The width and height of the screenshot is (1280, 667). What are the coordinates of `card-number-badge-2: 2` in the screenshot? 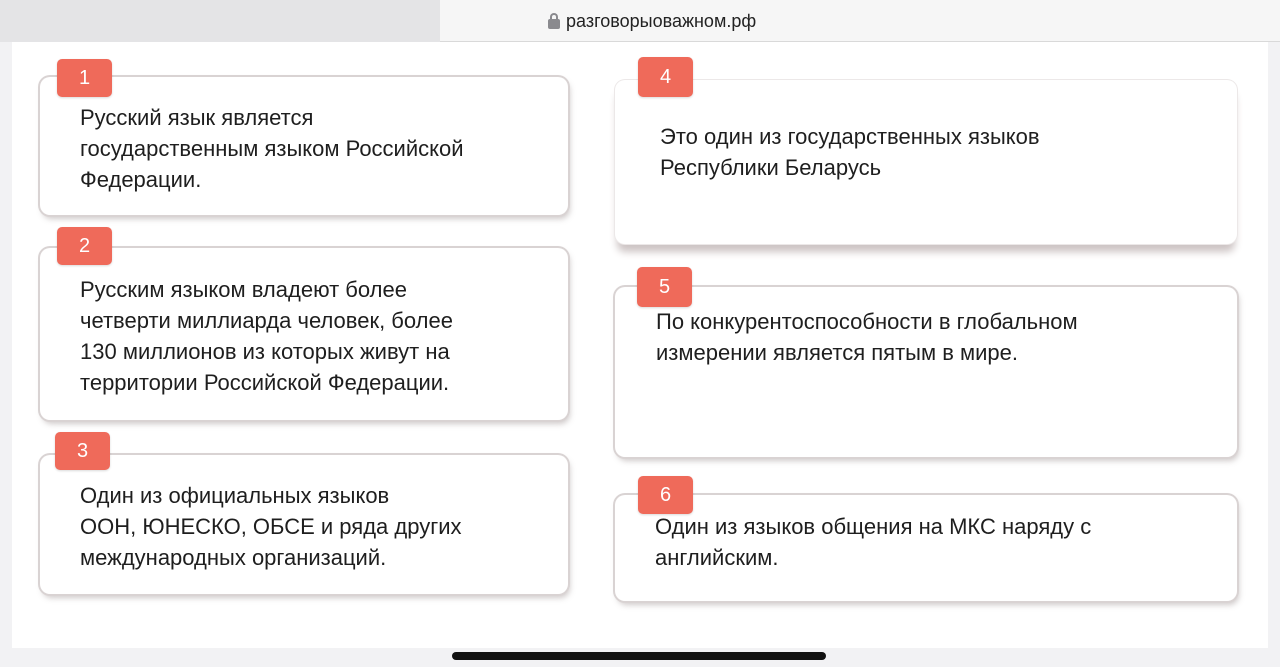 It's located at (84, 246).